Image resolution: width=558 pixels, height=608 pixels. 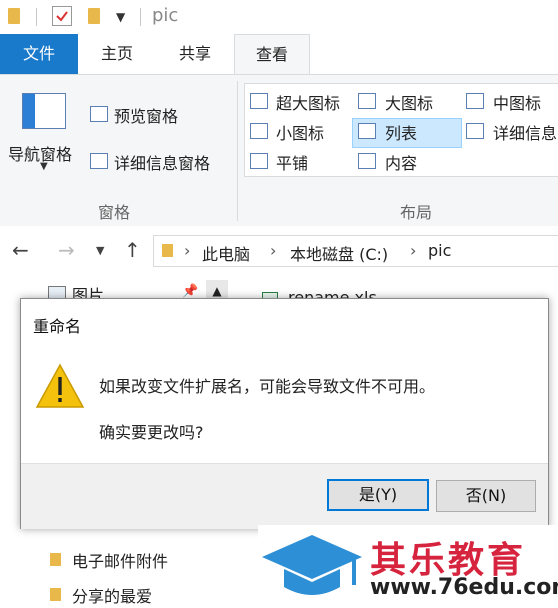 I want to click on dialog-question: 确实要更改吗?, so click(x=151, y=432).